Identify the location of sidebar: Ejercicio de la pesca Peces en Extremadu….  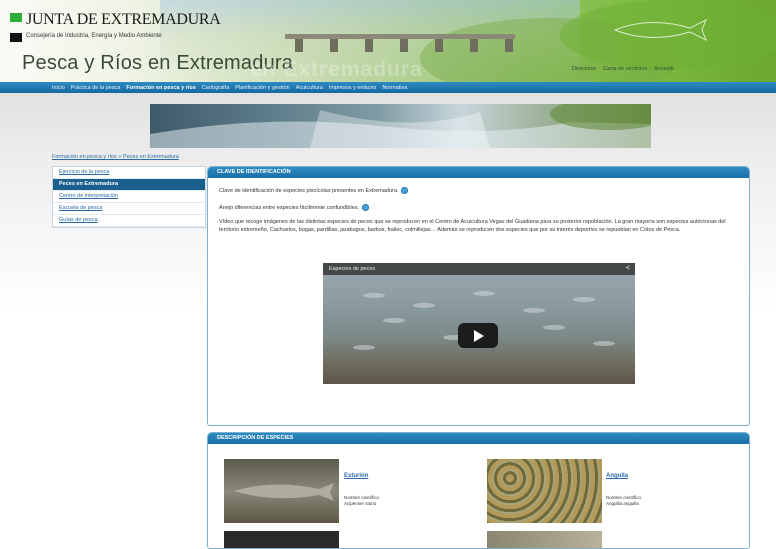
(129, 197).